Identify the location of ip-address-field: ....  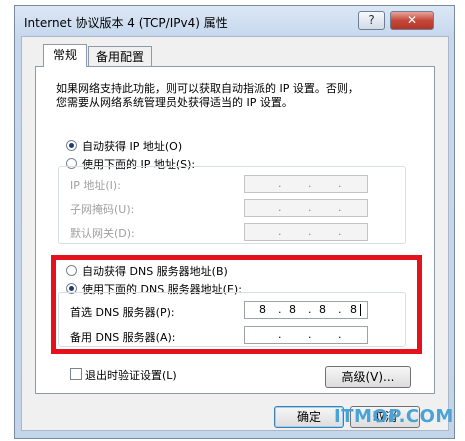
(306, 184).